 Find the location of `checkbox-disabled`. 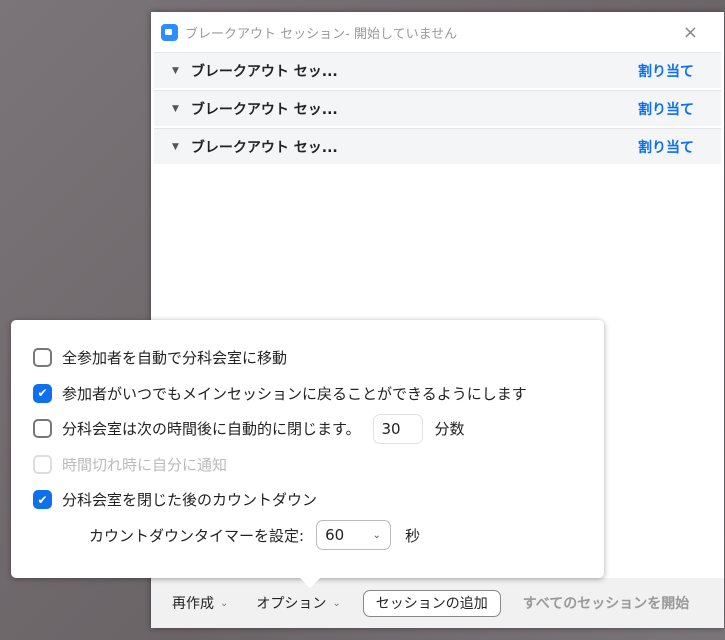

checkbox-disabled is located at coordinates (42, 464).